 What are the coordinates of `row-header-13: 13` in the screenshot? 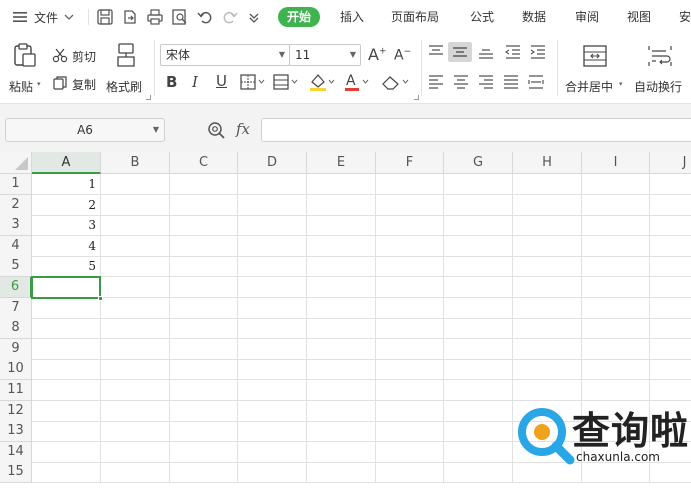 It's located at (16, 431).